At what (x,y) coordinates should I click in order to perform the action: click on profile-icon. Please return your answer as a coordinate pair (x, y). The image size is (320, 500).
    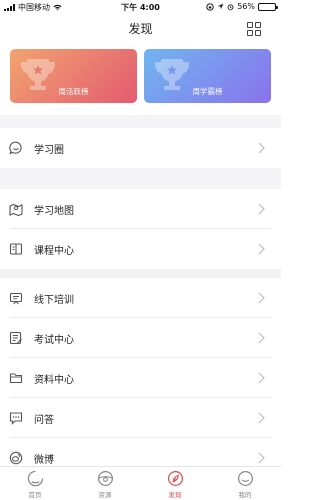
    Looking at the image, I should click on (245, 478).